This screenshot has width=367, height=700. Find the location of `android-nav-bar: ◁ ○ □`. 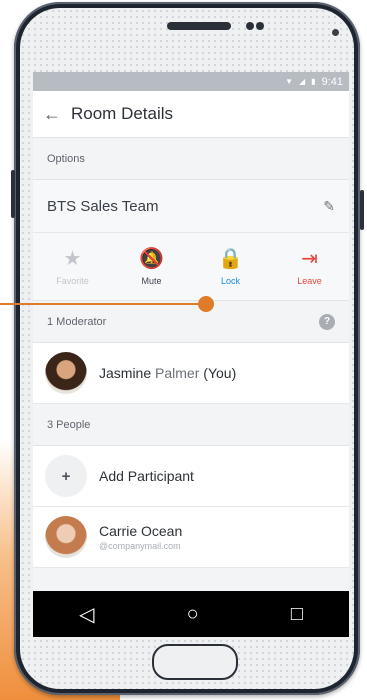

android-nav-bar: ◁ ○ □ is located at coordinates (191, 614).